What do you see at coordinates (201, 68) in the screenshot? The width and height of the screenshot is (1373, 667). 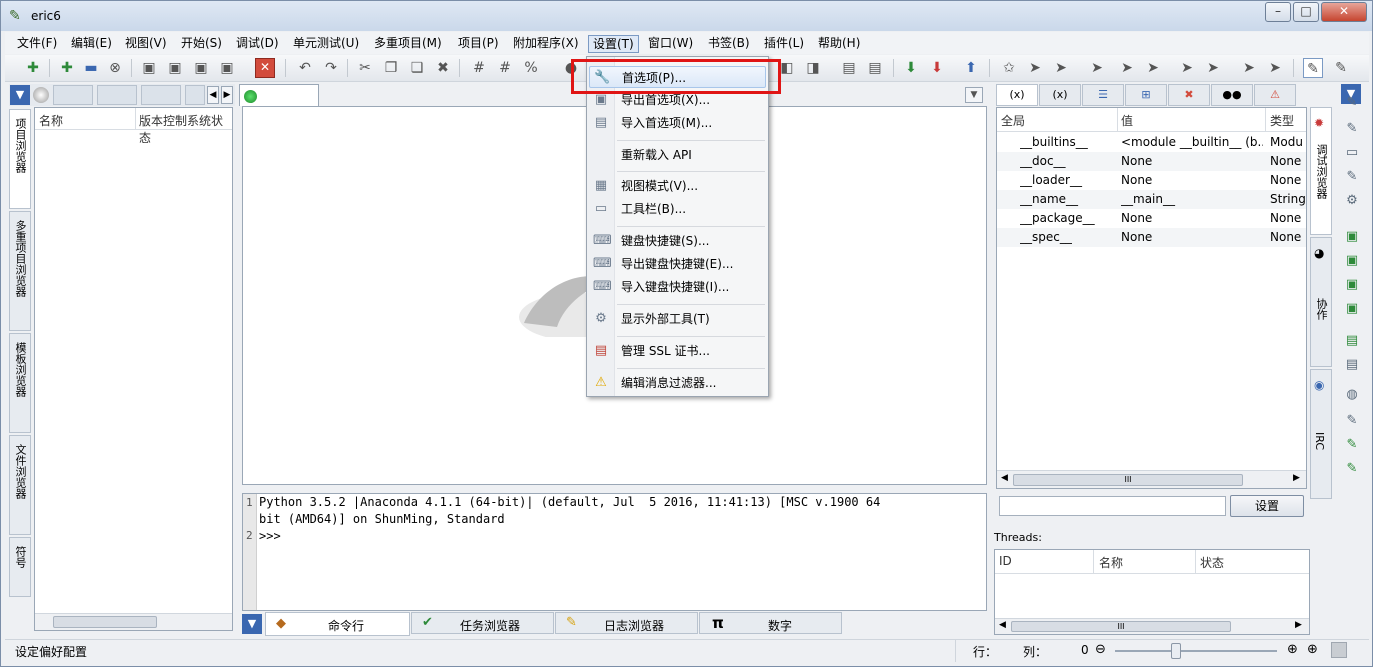 I see `save-all-icon: ▣` at bounding box center [201, 68].